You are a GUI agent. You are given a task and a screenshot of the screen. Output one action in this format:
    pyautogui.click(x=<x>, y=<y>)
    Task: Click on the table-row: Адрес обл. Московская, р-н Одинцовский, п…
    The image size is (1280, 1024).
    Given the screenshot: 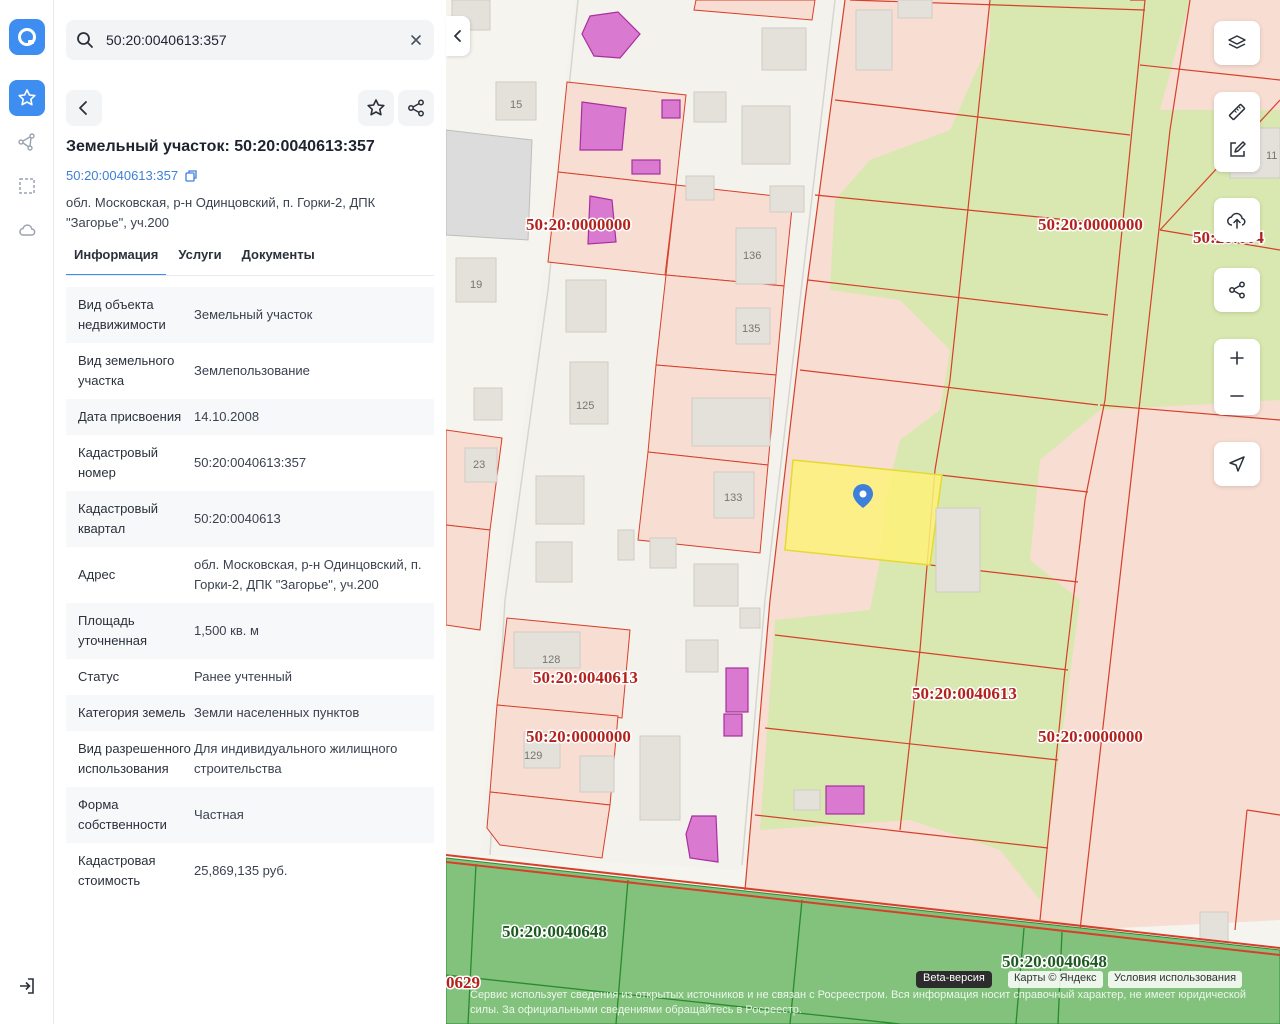 What is the action you would take?
    pyautogui.click(x=250, y=575)
    